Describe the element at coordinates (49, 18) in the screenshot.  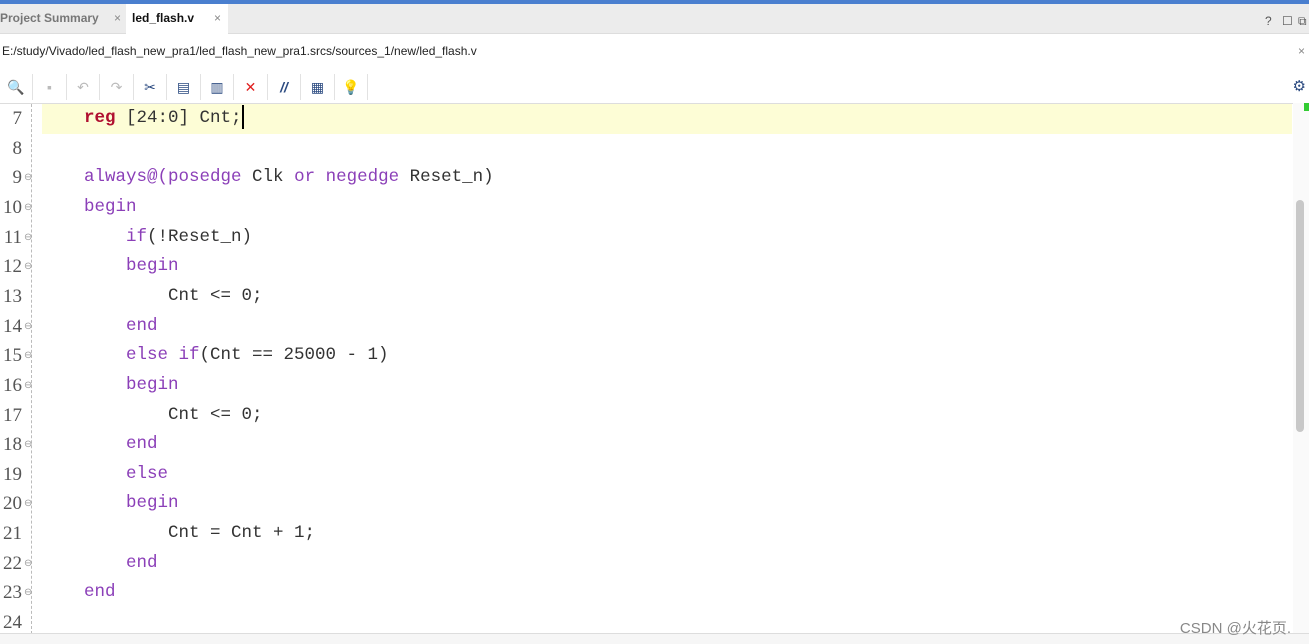
I see `tab-label: Project Summary` at that location.